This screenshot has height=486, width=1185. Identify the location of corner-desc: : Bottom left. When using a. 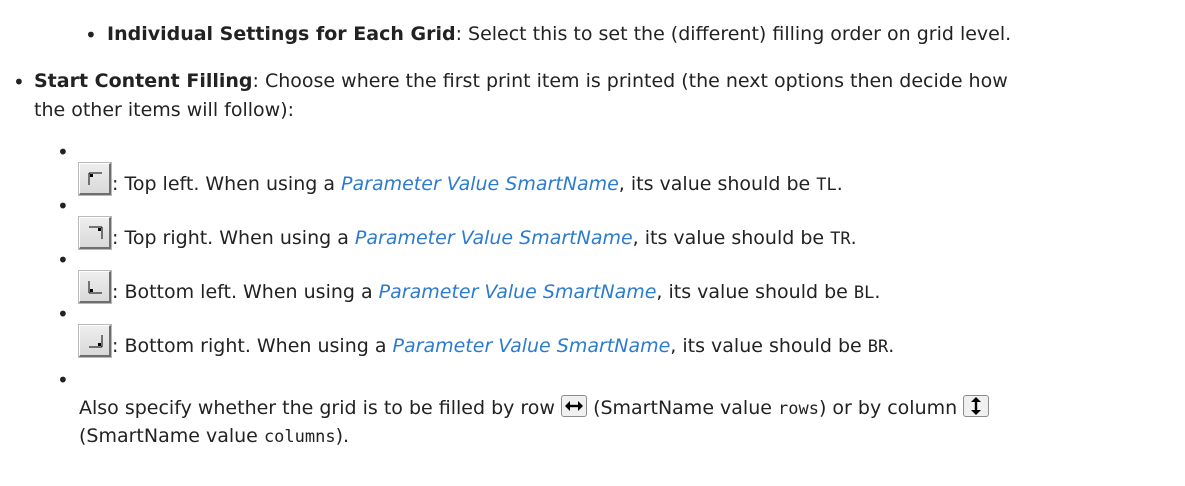
(245, 292).